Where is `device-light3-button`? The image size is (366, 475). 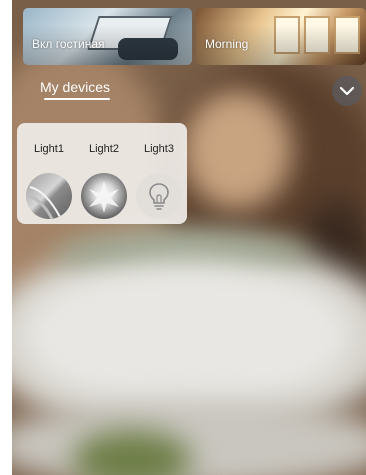 device-light3-button is located at coordinates (159, 196).